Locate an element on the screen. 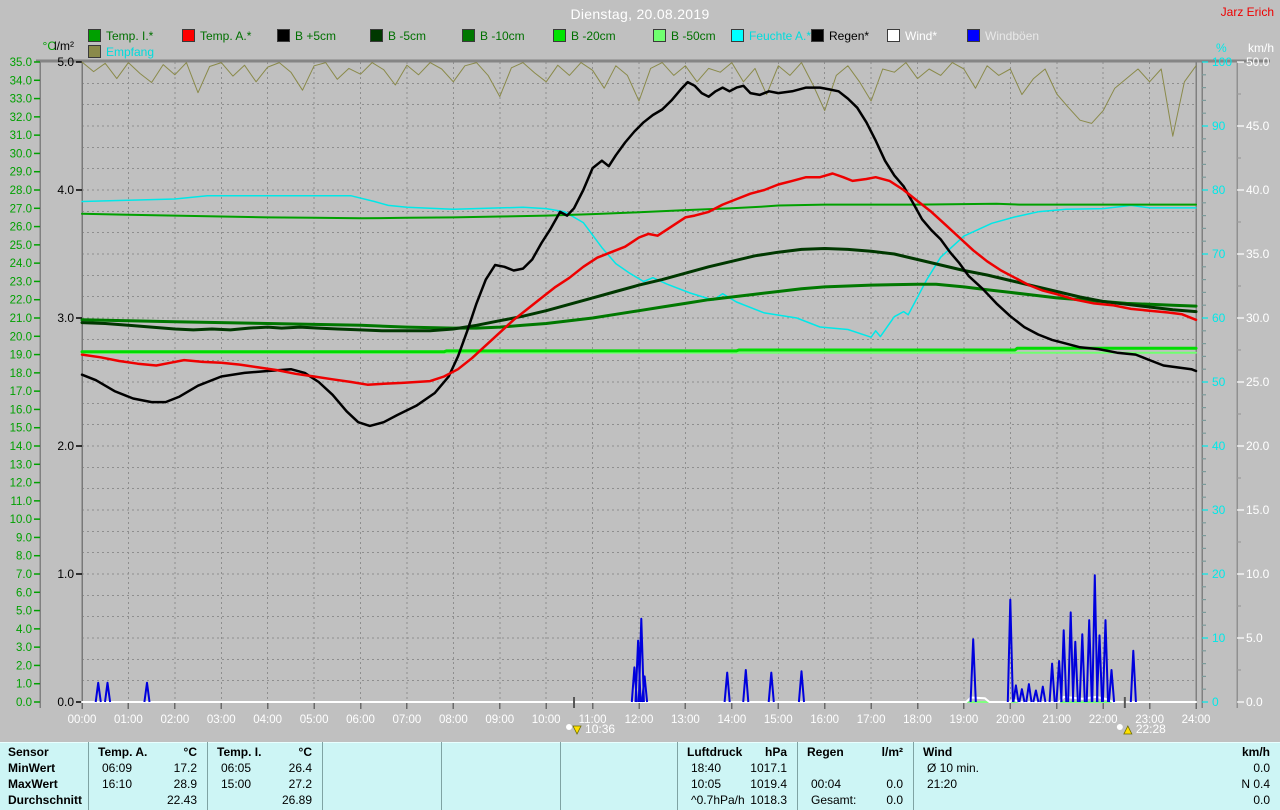  svg-text: 17:00 is located at coordinates (871, 720).